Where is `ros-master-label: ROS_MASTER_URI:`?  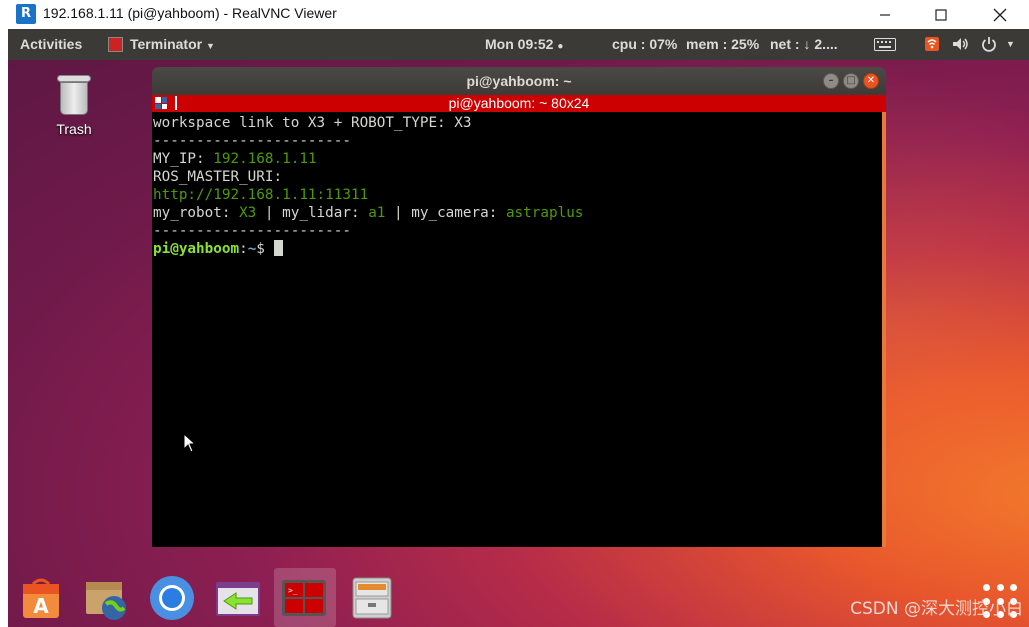 ros-master-label: ROS_MASTER_URI: is located at coordinates (218, 177).